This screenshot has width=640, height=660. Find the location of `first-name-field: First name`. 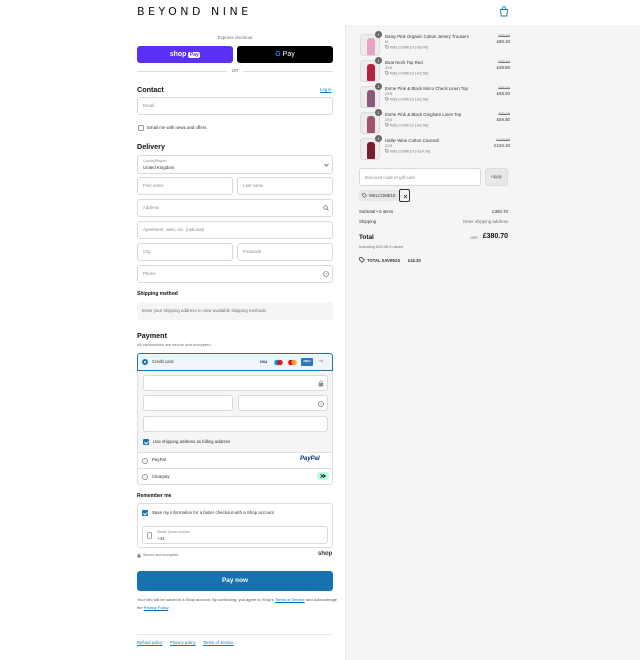

first-name-field: First name is located at coordinates (185, 186).